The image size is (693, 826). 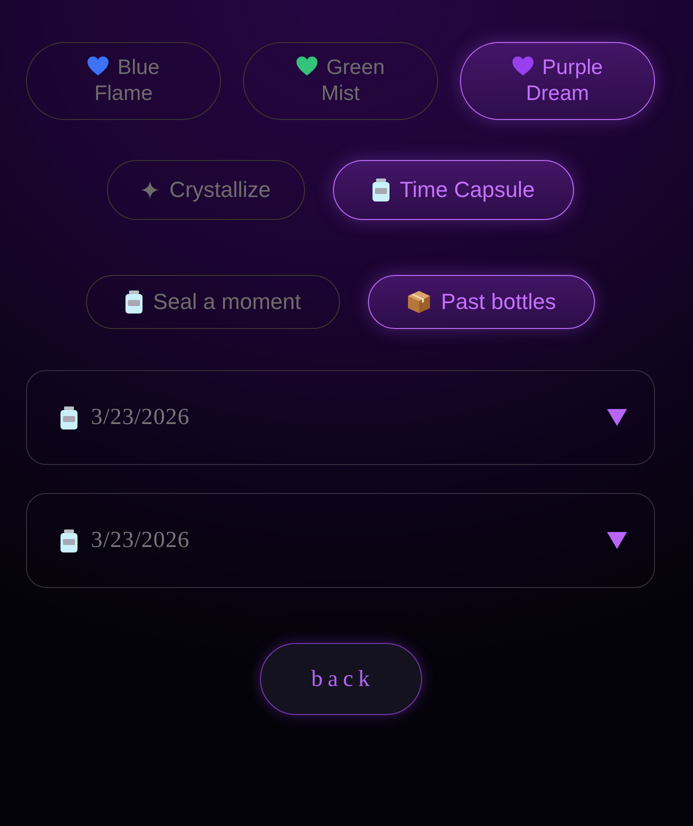 I want to click on sparkle-icon, so click(x=150, y=190).